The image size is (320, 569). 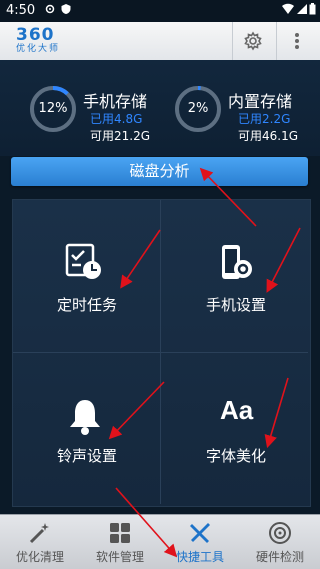 I want to click on hardware-check-icon, so click(x=280, y=533).